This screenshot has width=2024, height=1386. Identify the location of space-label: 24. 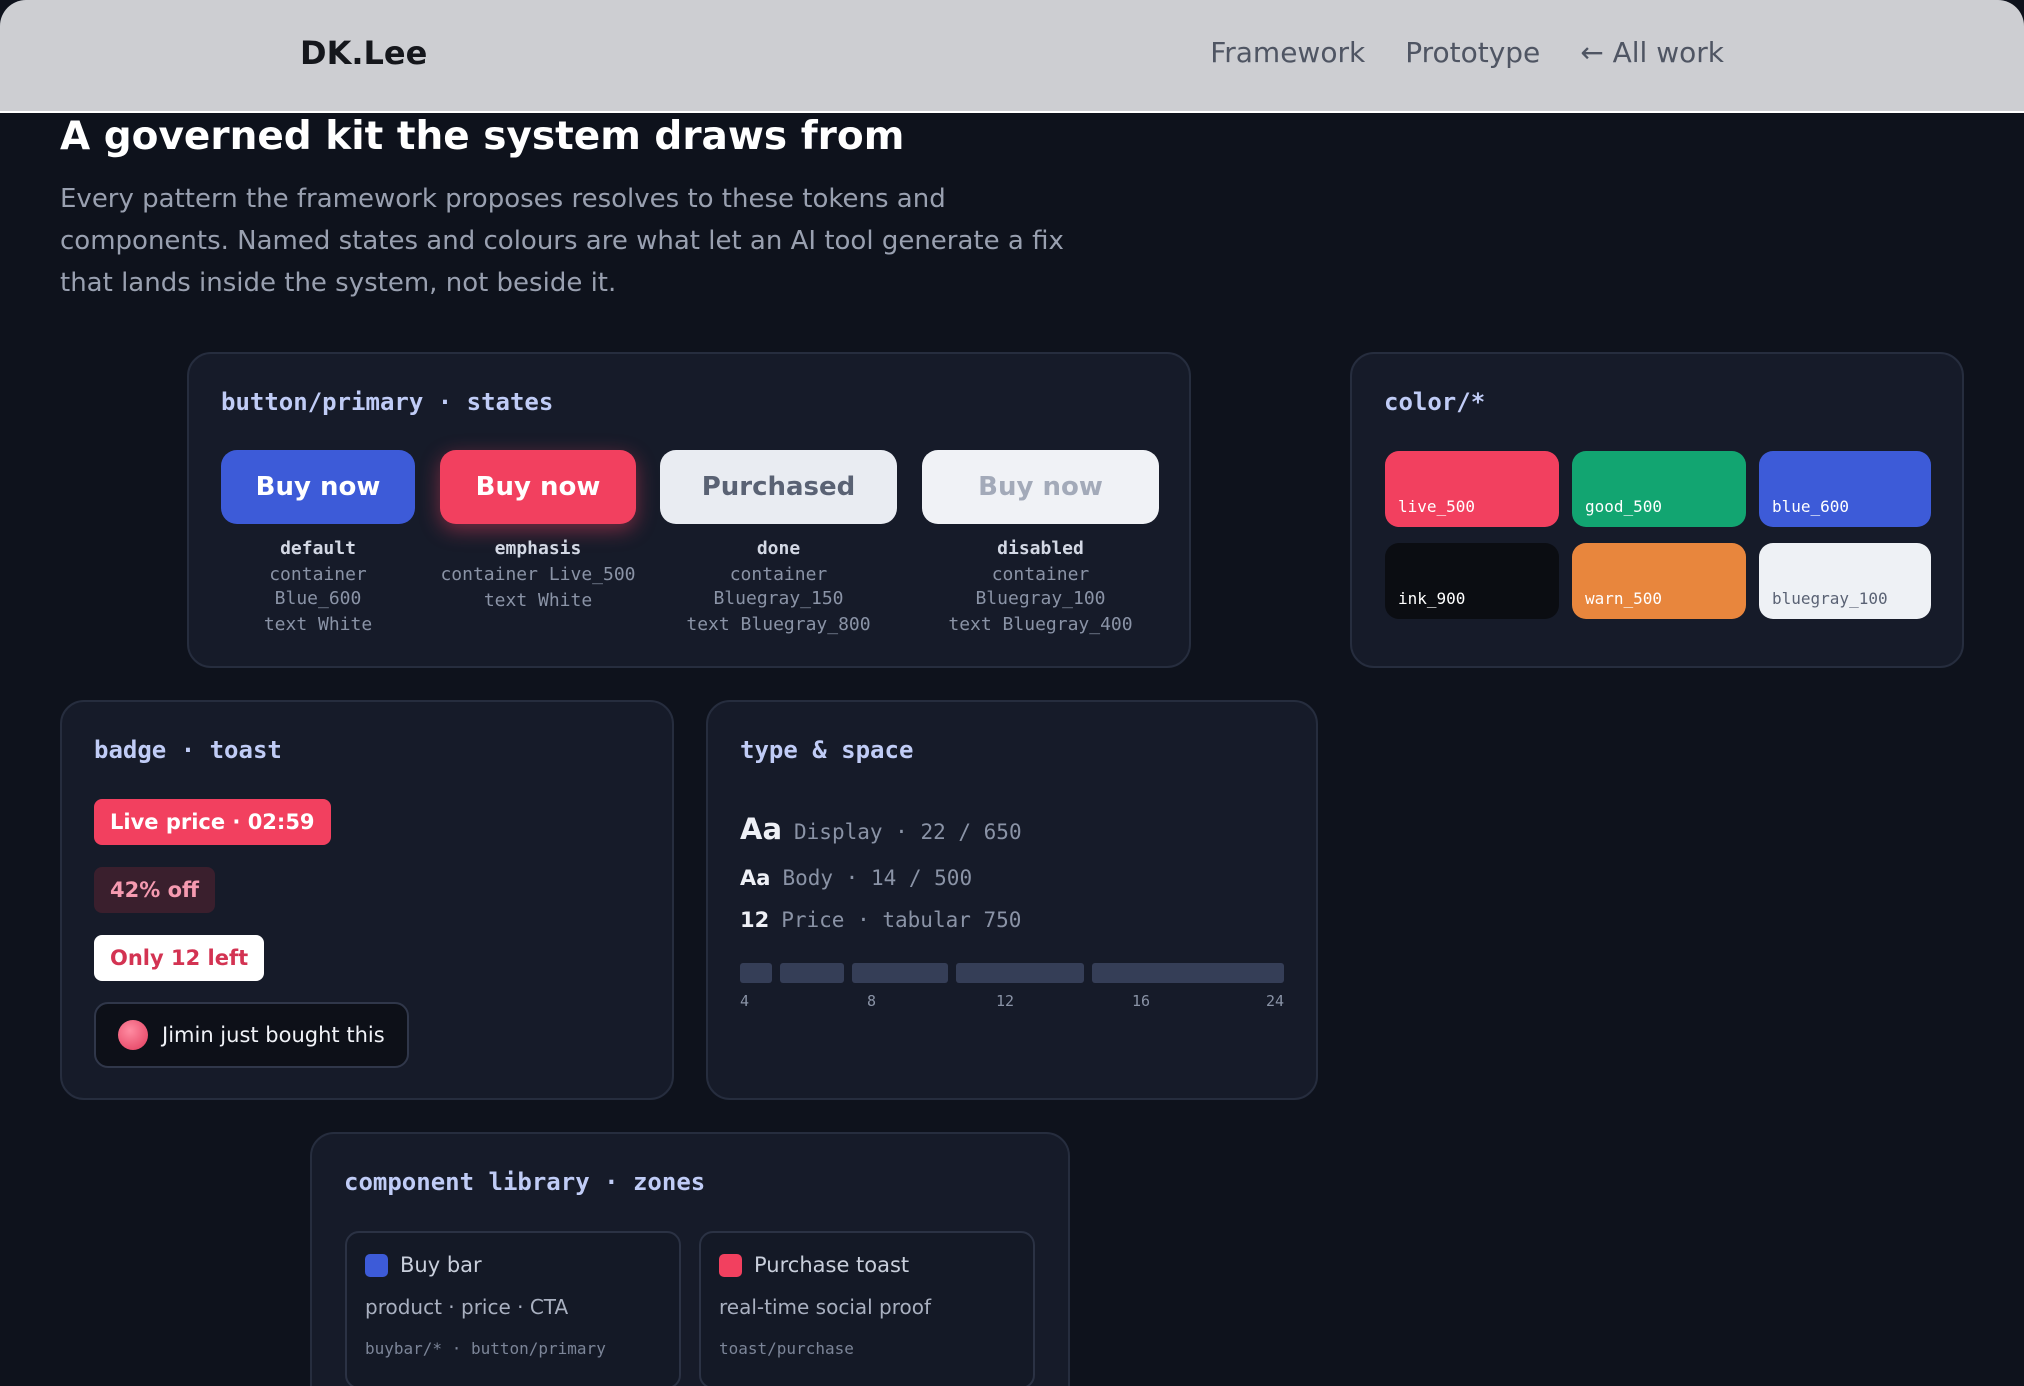
(1275, 1001).